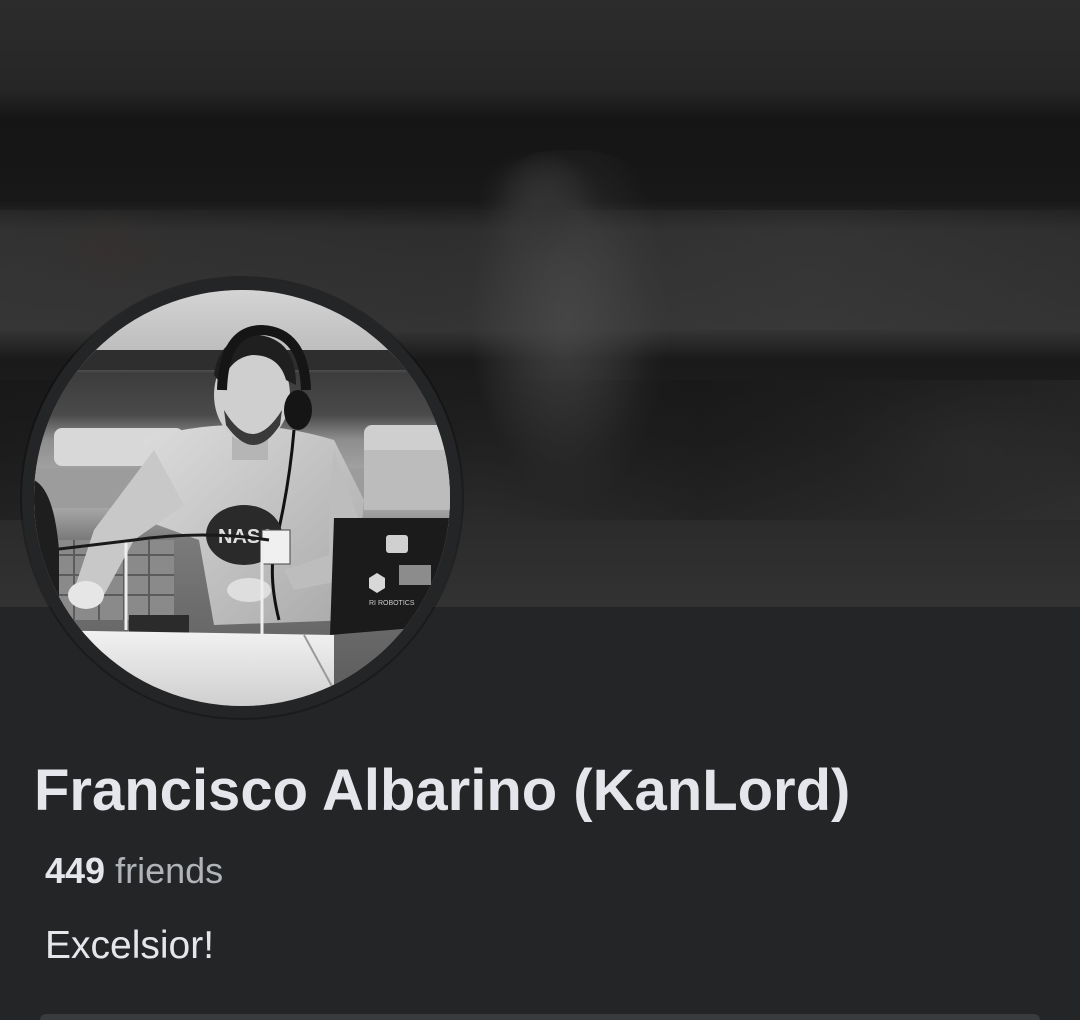 This screenshot has height=1020, width=1080. What do you see at coordinates (545, 205) in the screenshot?
I see `cover-photo-blurred-head` at bounding box center [545, 205].